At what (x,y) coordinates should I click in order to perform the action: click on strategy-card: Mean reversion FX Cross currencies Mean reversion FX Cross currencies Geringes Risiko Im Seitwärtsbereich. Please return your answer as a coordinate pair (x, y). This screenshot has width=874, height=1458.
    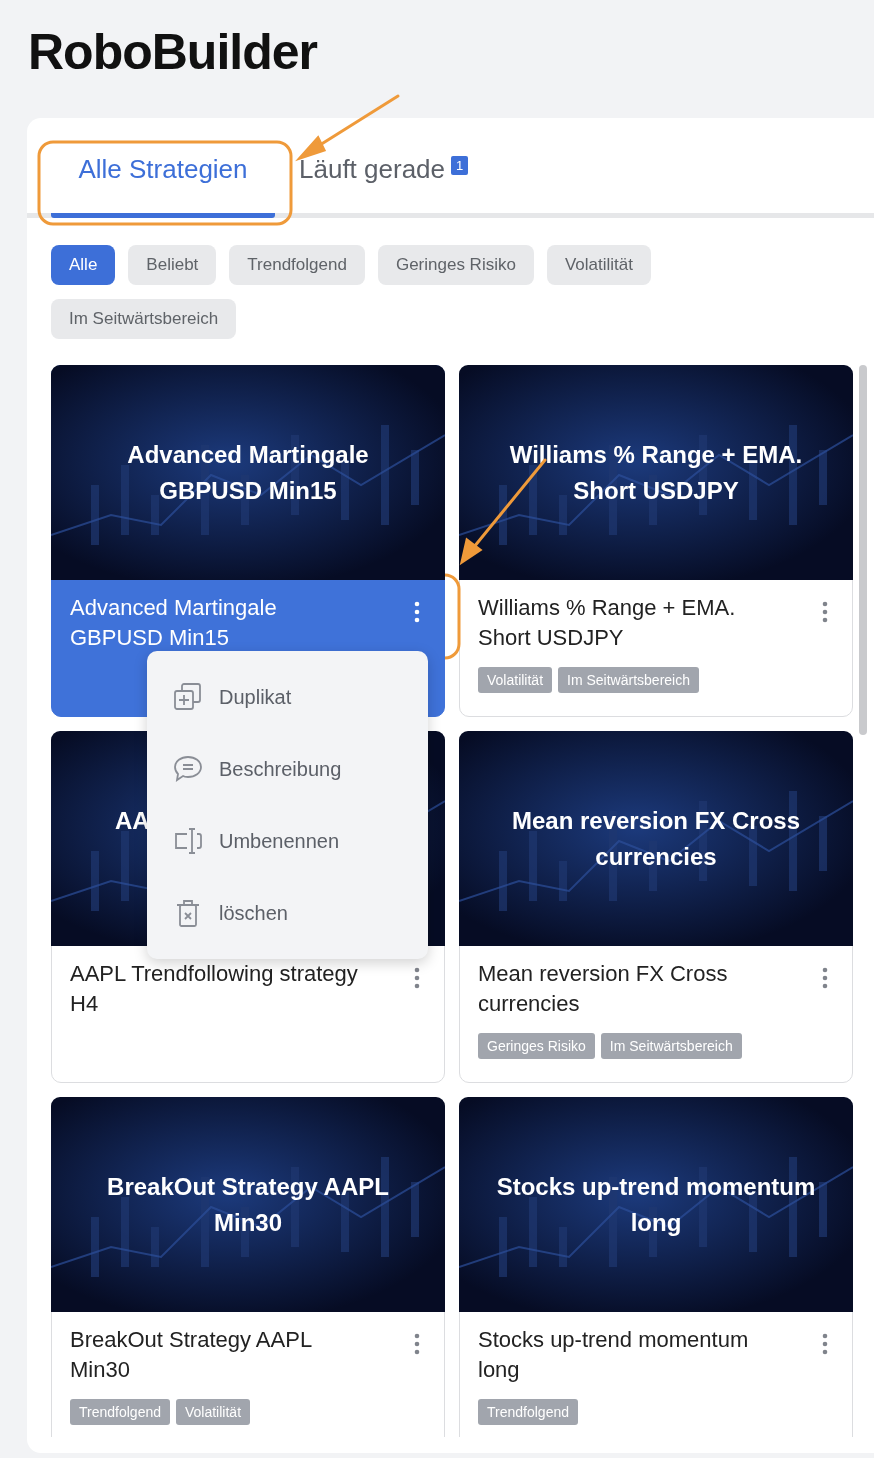
    Looking at the image, I should click on (656, 907).